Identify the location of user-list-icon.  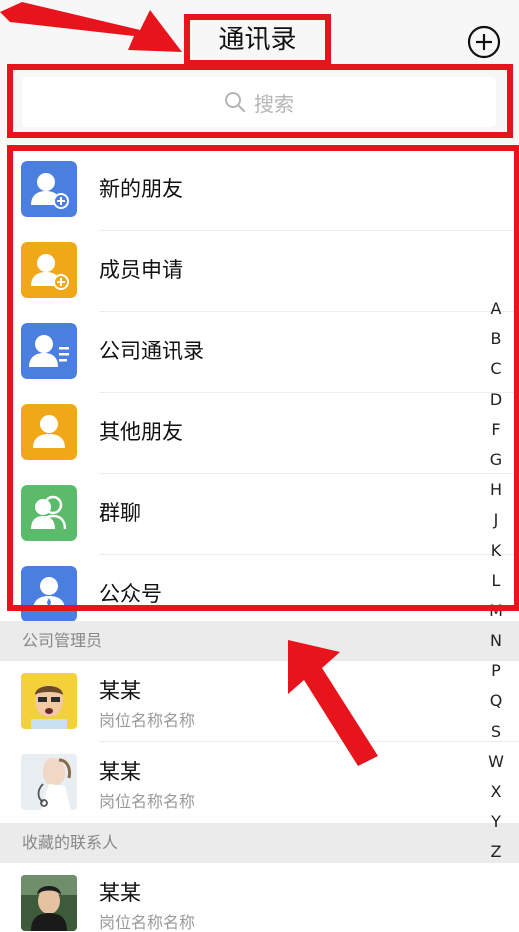
(49, 351).